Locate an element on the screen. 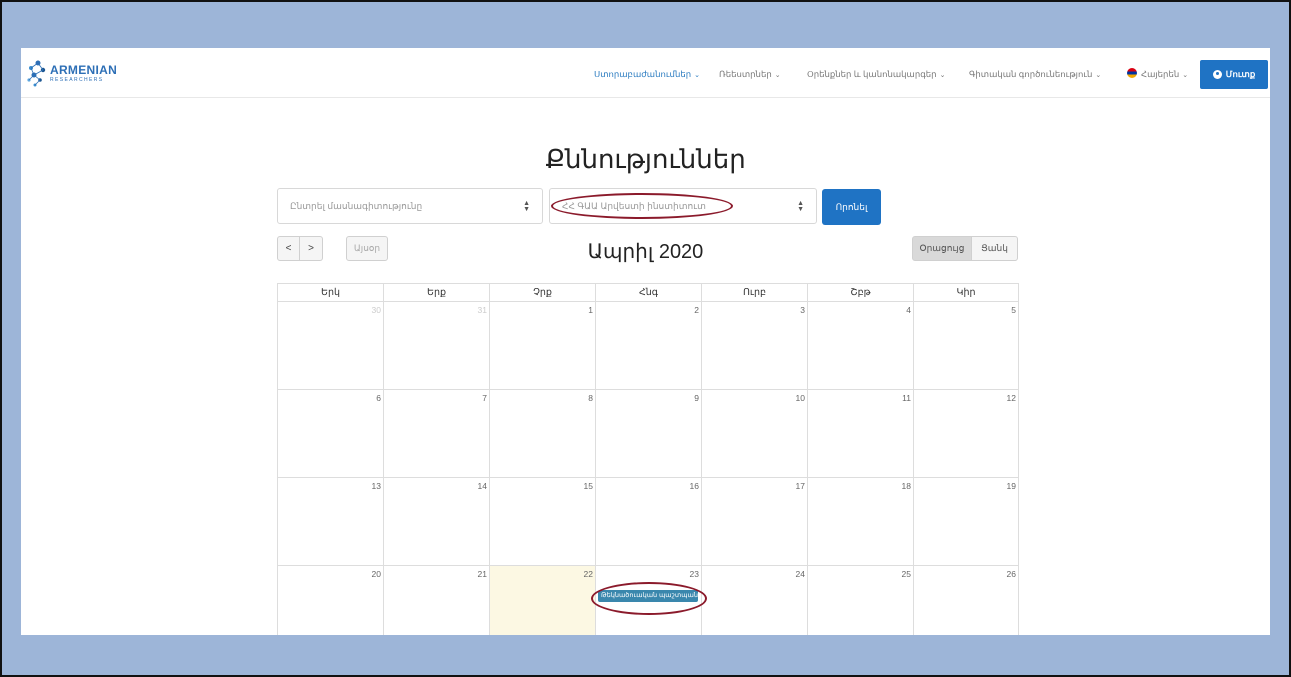 The image size is (1291, 677). calendar-day: 11 is located at coordinates (861, 433).